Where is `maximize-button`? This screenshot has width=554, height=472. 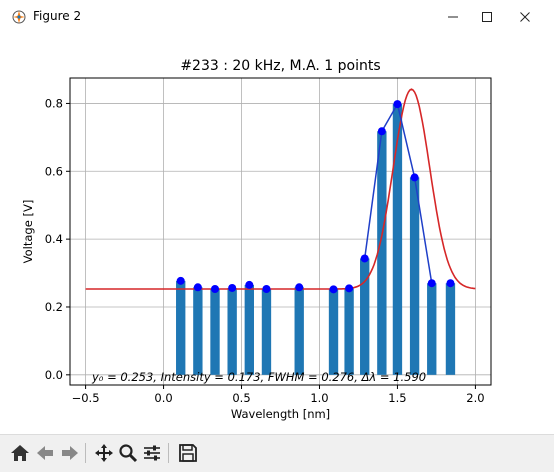
maximize-button is located at coordinates (487, 17).